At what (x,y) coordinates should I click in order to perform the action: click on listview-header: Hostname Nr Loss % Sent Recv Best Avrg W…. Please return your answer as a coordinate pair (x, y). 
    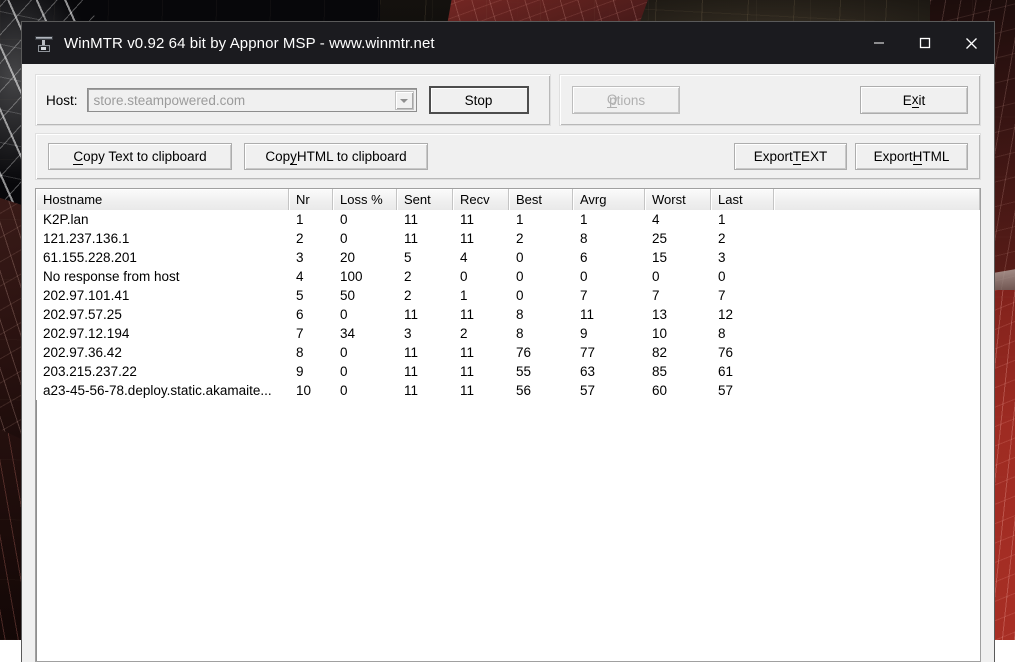
    Looking at the image, I should click on (508, 199).